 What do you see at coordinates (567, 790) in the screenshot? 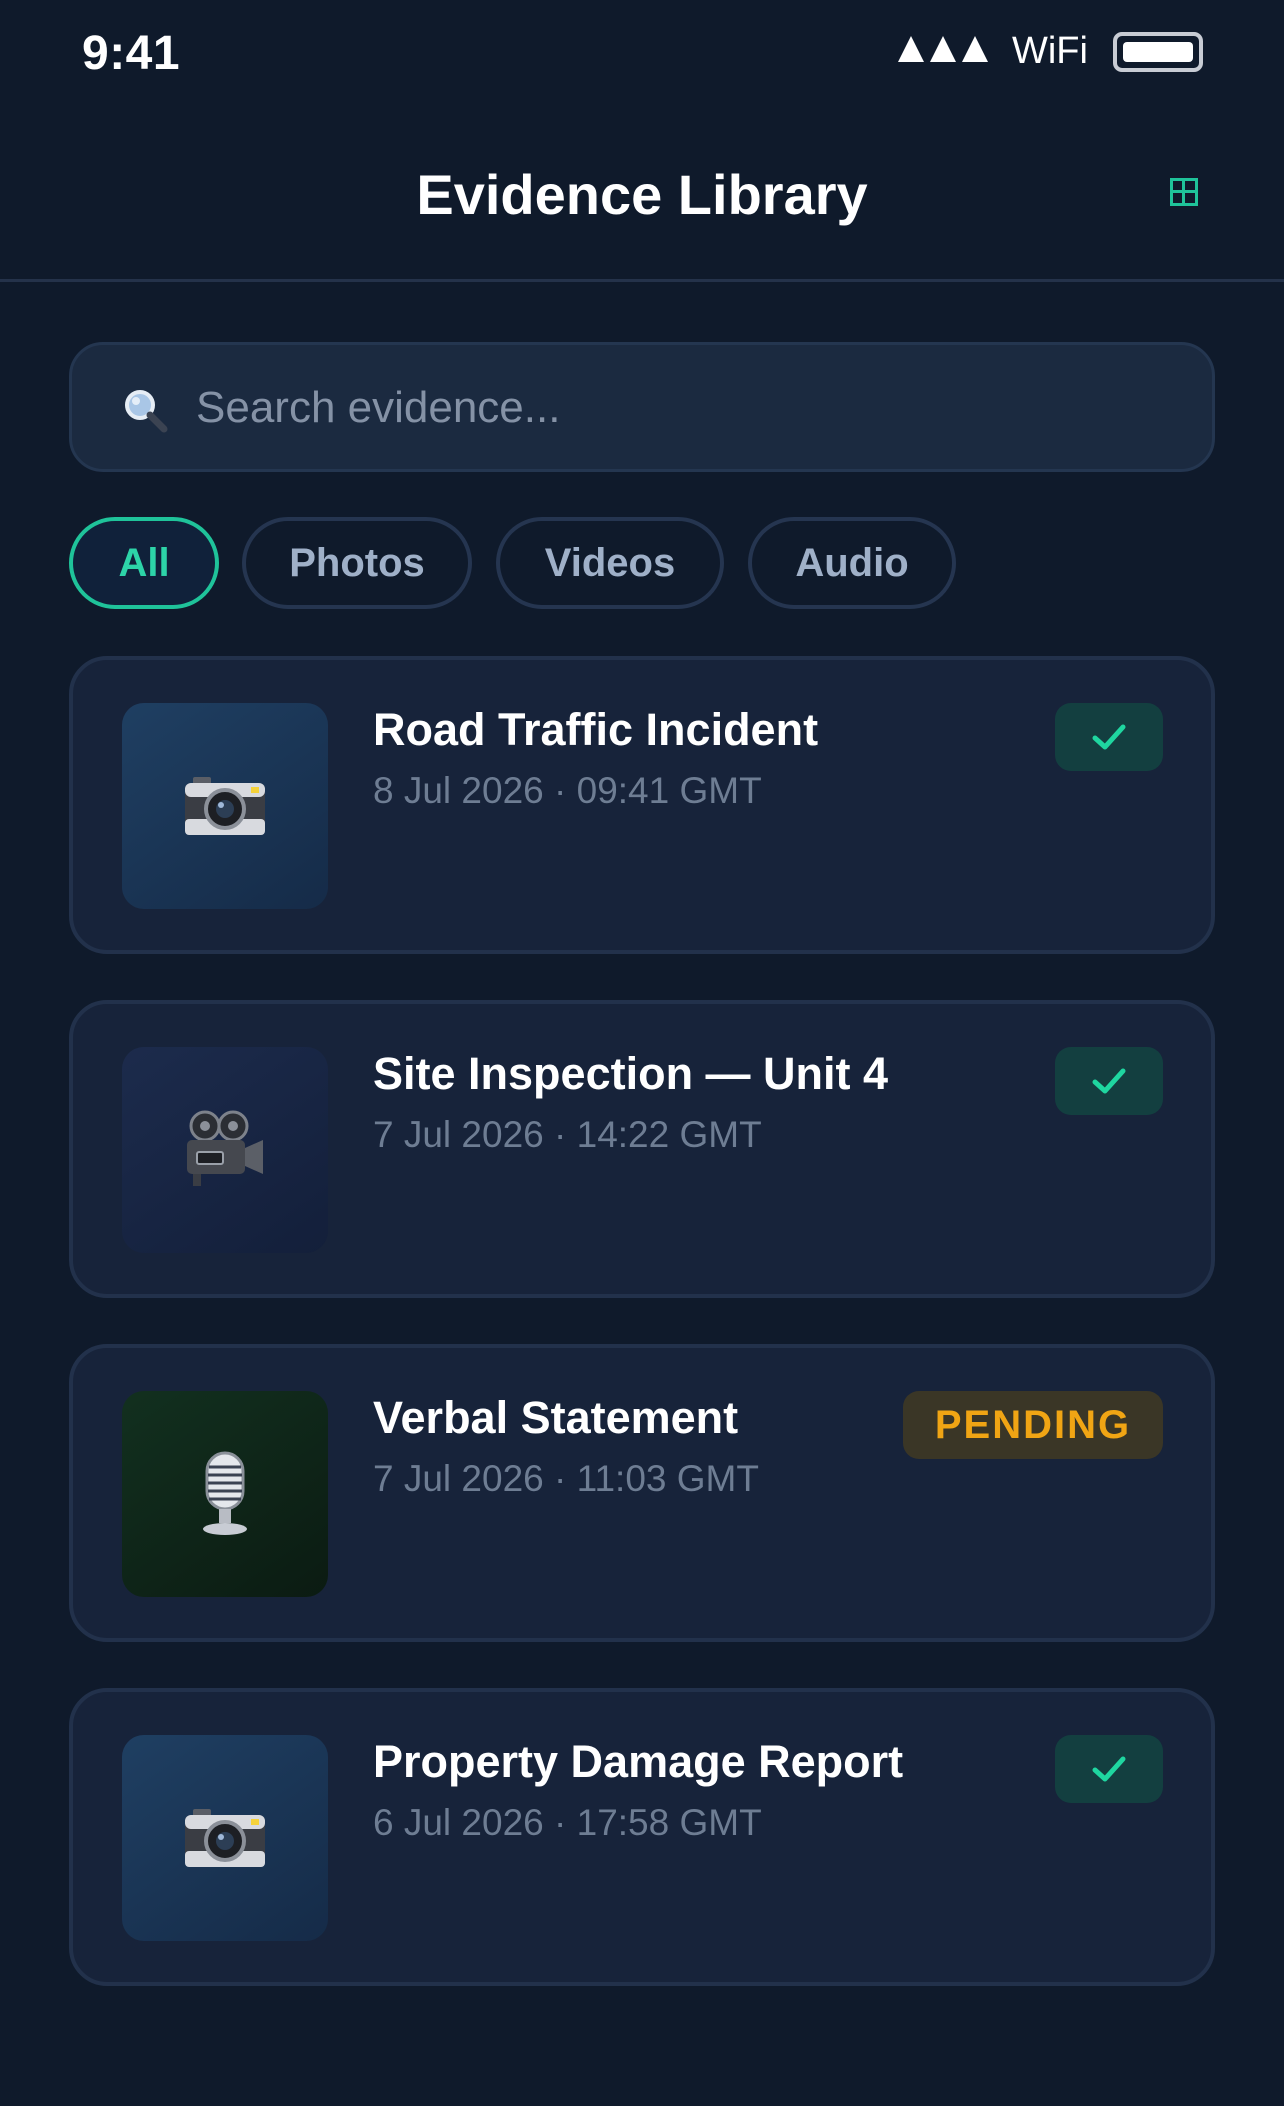
I see `evidence-date: 8 Jul 2026 · 09:41 GMT` at bounding box center [567, 790].